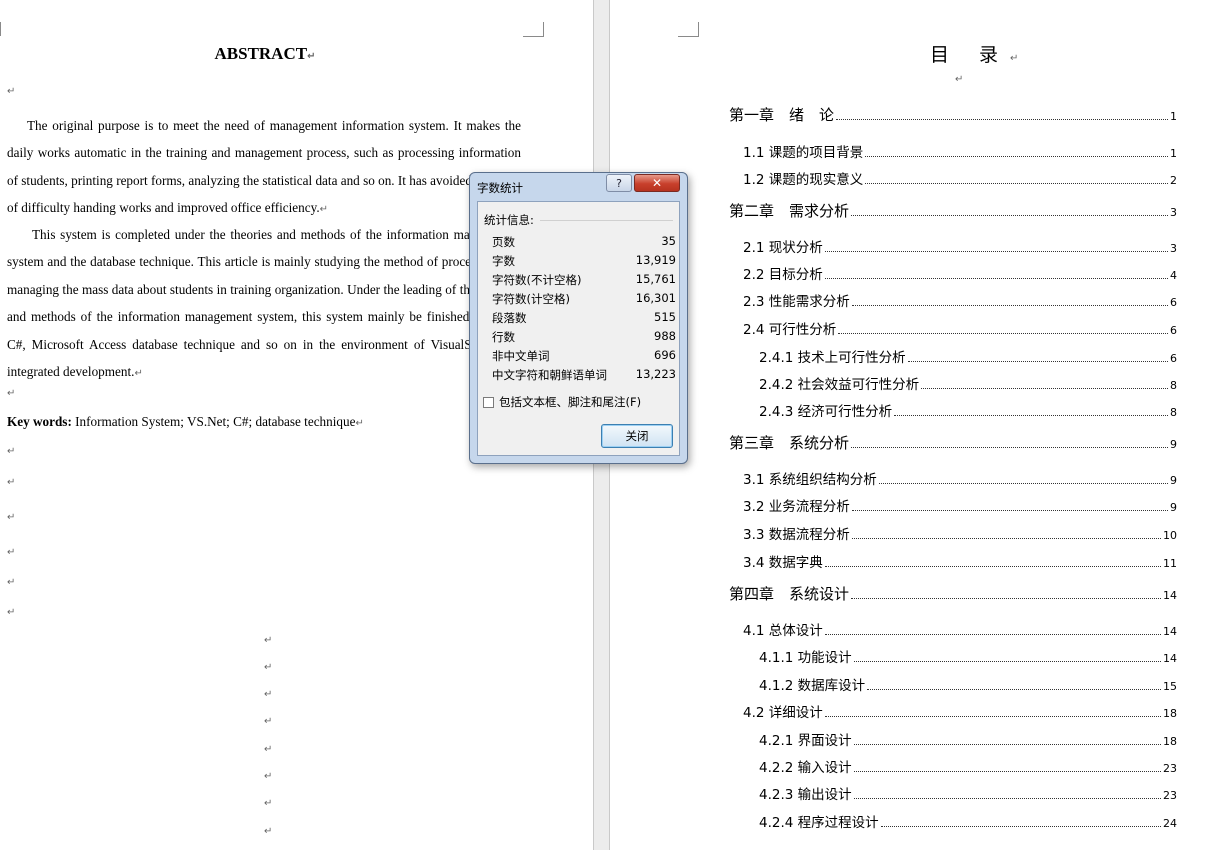  What do you see at coordinates (960, 246) in the screenshot?
I see `toc-entry: 2.1 现状分析 3` at bounding box center [960, 246].